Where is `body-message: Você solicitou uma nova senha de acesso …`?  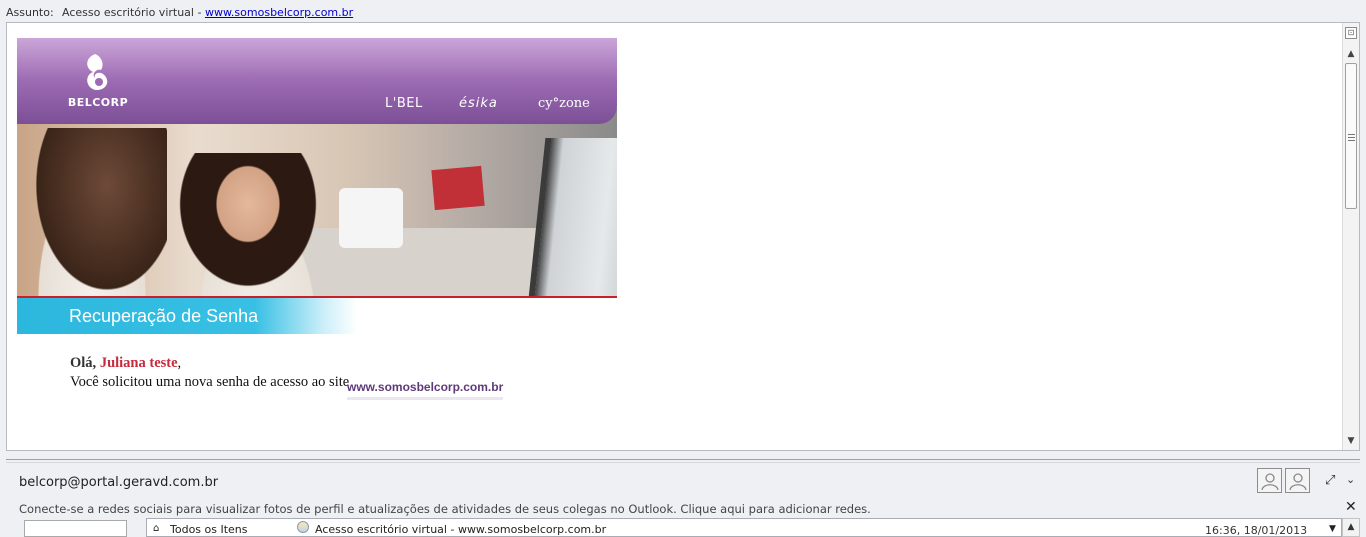
body-message: Você solicitou uma nova senha de acesso … is located at coordinates (210, 382).